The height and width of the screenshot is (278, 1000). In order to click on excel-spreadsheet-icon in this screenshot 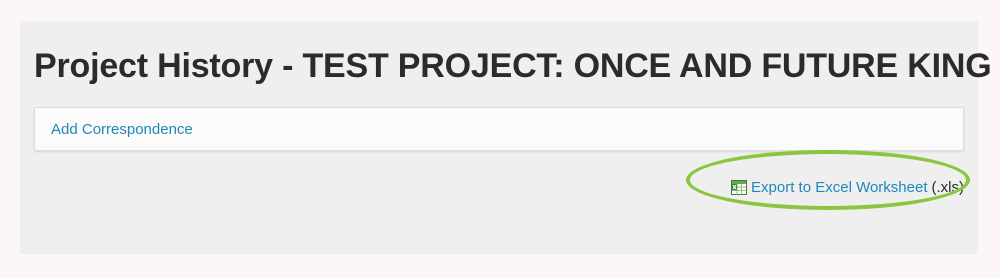, I will do `click(739, 187)`.